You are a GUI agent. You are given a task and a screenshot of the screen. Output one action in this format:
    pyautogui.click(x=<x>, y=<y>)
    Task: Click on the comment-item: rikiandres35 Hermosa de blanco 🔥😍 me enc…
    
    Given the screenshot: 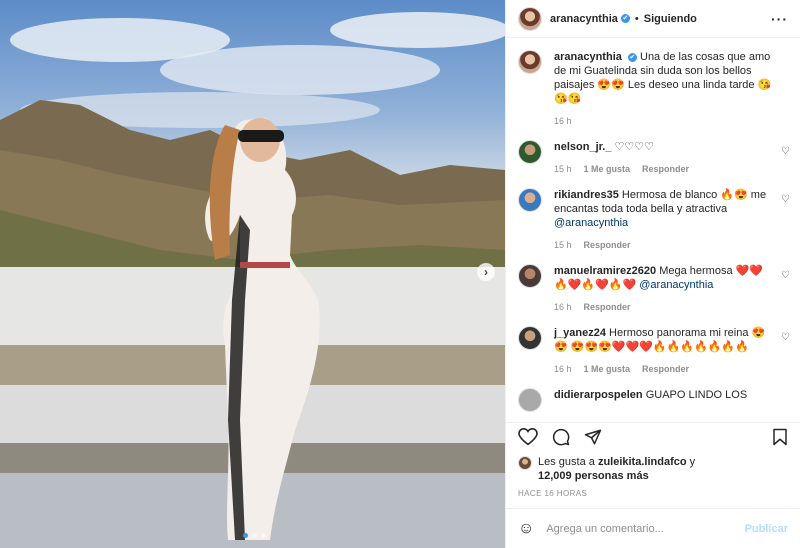 What is the action you would take?
    pyautogui.click(x=653, y=220)
    